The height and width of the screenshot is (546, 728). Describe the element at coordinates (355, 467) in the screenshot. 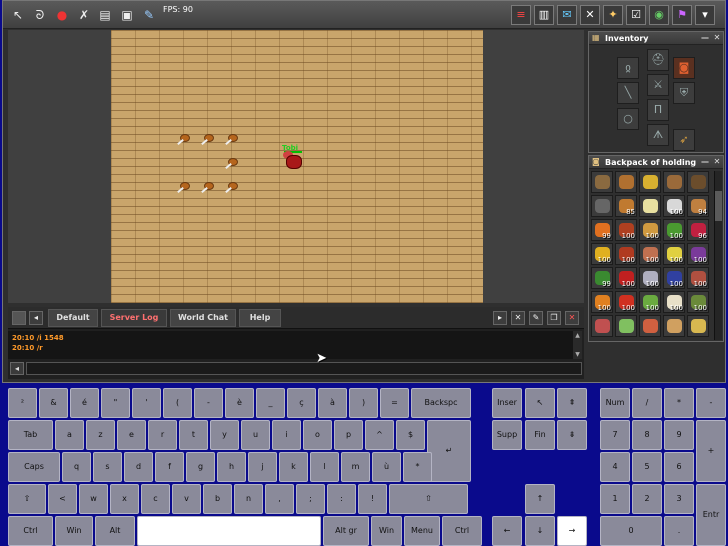

I see `key: m` at that location.